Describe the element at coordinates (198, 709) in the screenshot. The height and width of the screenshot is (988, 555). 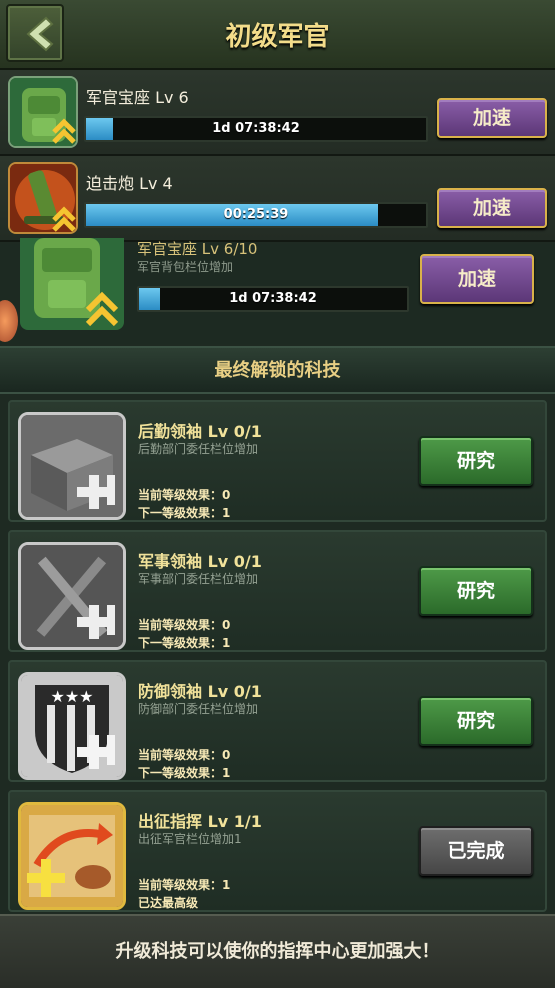
I see `tech-desc: 防御部门委任栏位增加` at that location.